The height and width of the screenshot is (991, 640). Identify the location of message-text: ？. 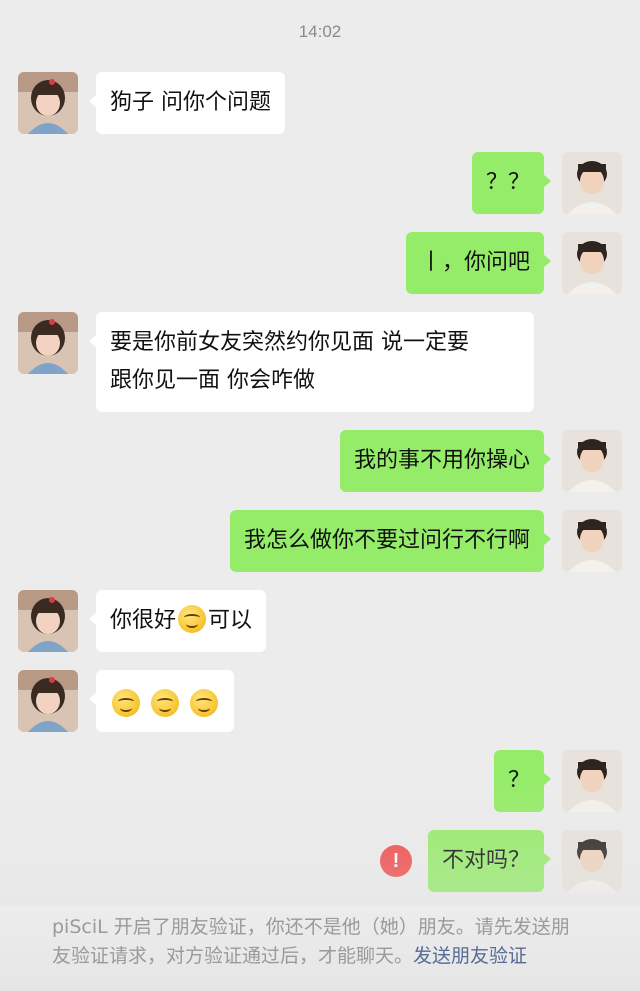
(518, 780).